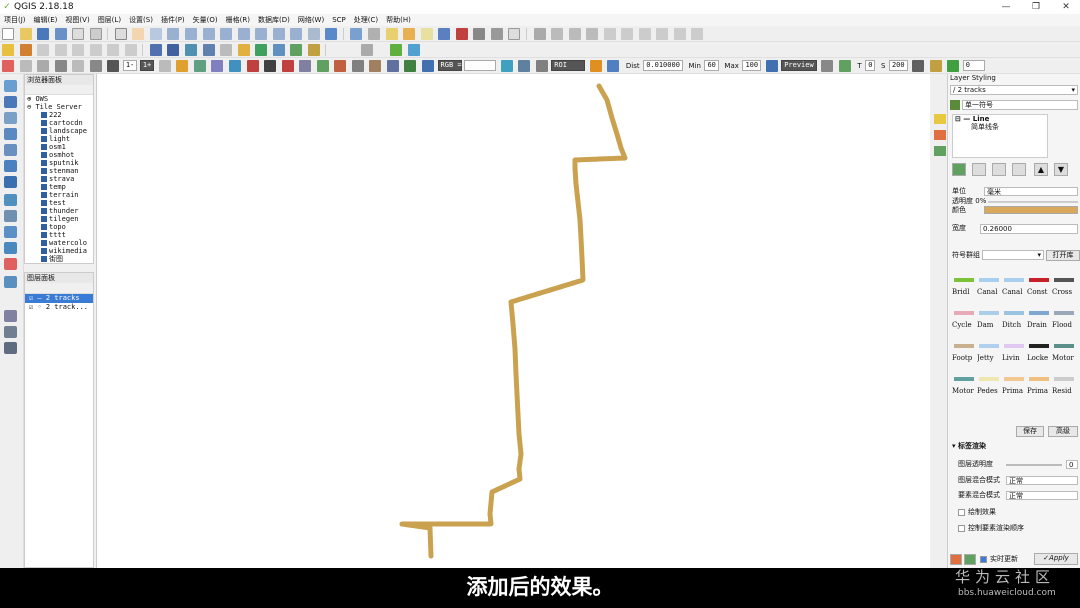 This screenshot has height=608, width=1080. Describe the element at coordinates (506, 66) in the screenshot. I see `scp-roi-zoom-icon` at that location.